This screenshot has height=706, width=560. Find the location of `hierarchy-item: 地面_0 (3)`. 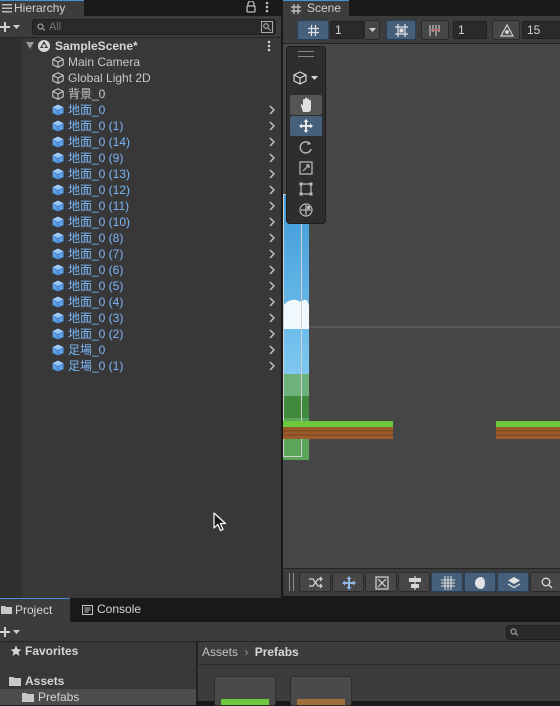

hierarchy-item: 地面_0 (3) is located at coordinates (151, 318).